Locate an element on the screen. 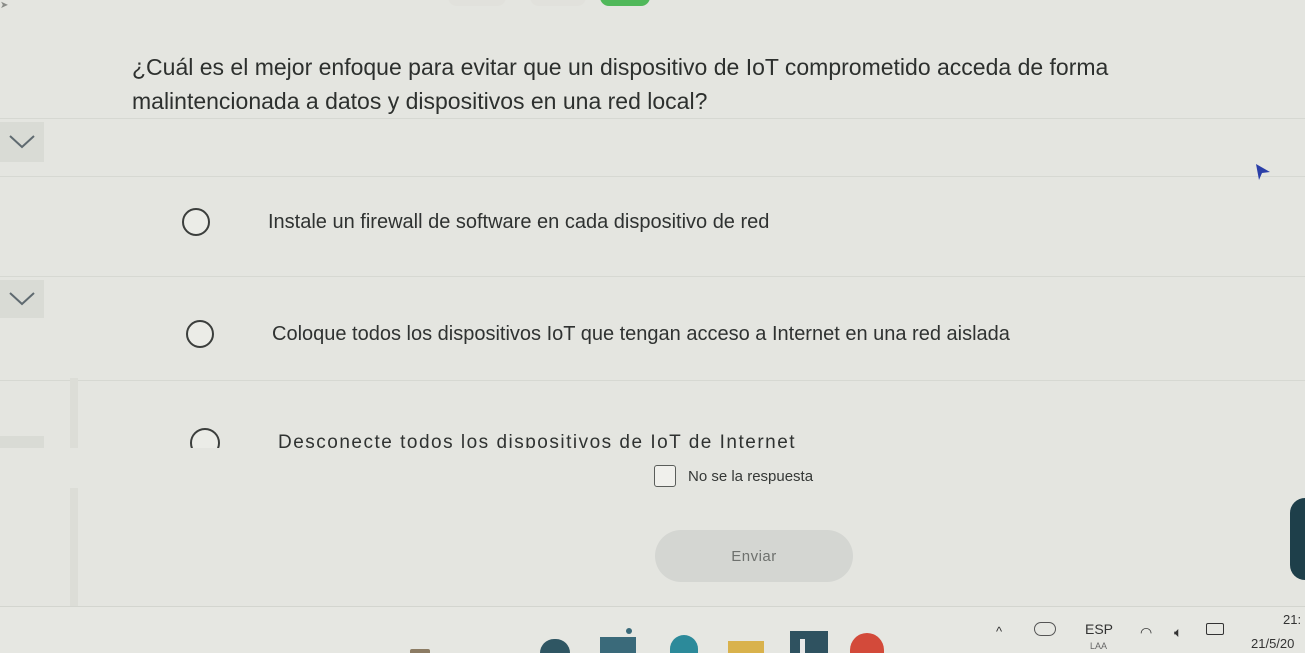  wifi-icon: ◠ is located at coordinates (1146, 632).